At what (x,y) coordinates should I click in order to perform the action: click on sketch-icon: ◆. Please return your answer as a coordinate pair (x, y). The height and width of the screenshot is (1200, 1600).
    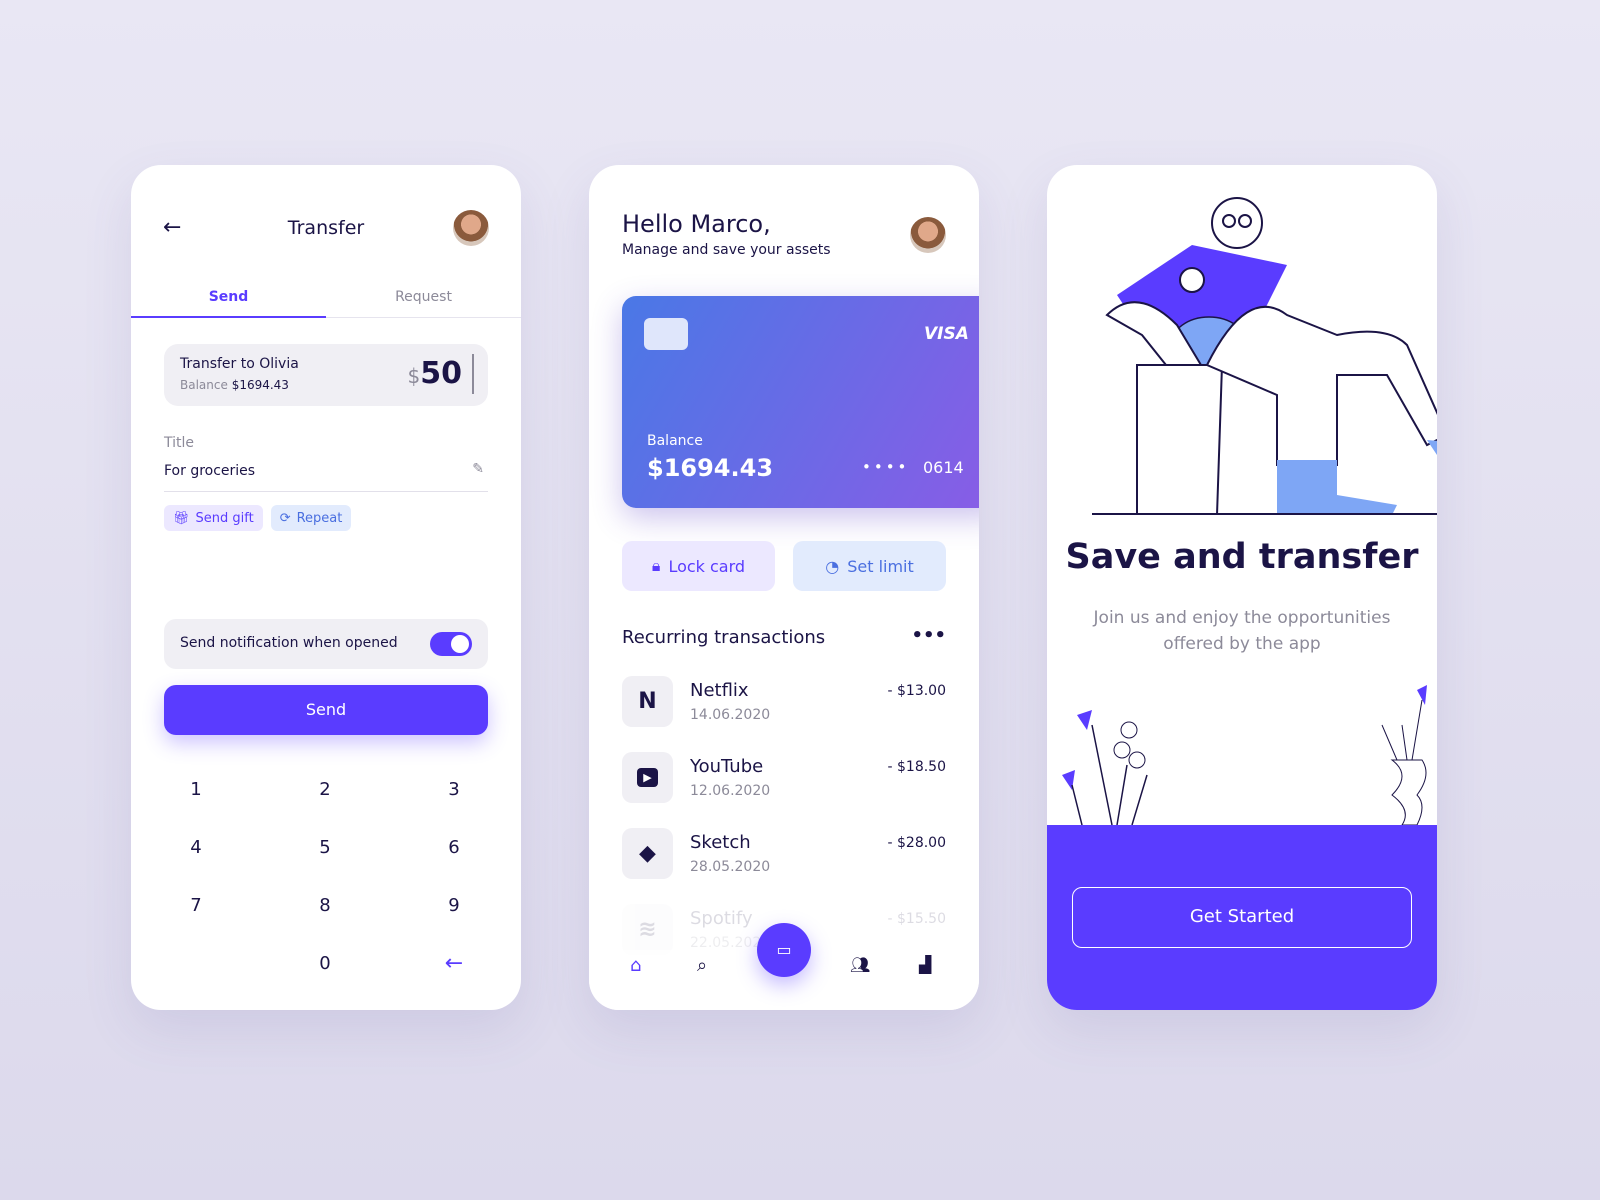
    Looking at the image, I should click on (647, 853).